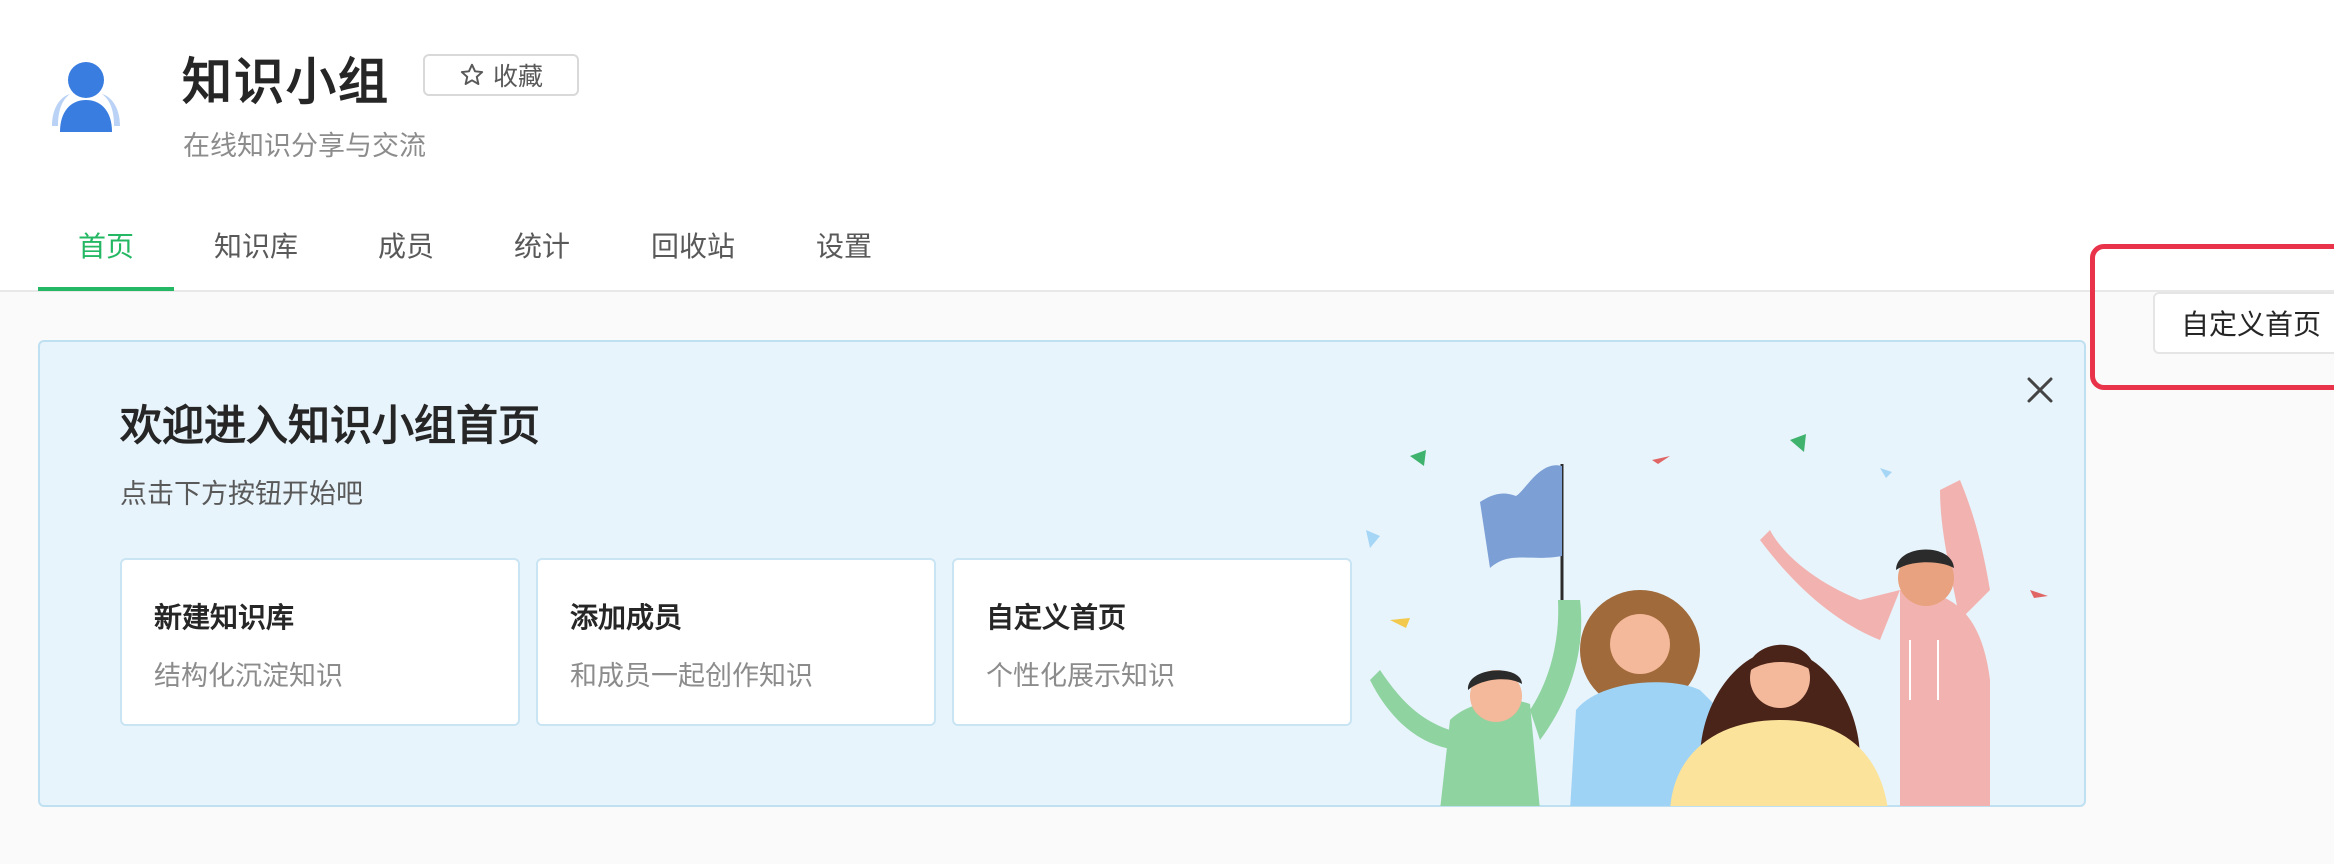 The width and height of the screenshot is (2334, 864). What do you see at coordinates (406, 245) in the screenshot?
I see `tab-members: 成员` at bounding box center [406, 245].